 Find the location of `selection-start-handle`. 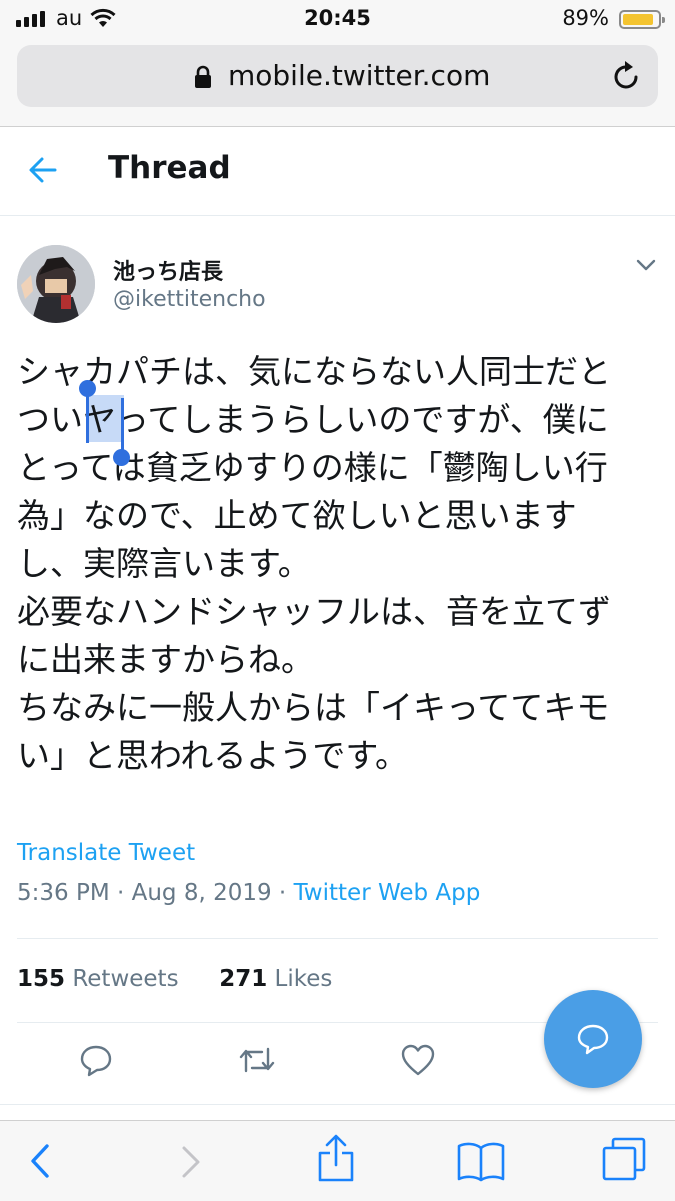

selection-start-handle is located at coordinates (87, 388).